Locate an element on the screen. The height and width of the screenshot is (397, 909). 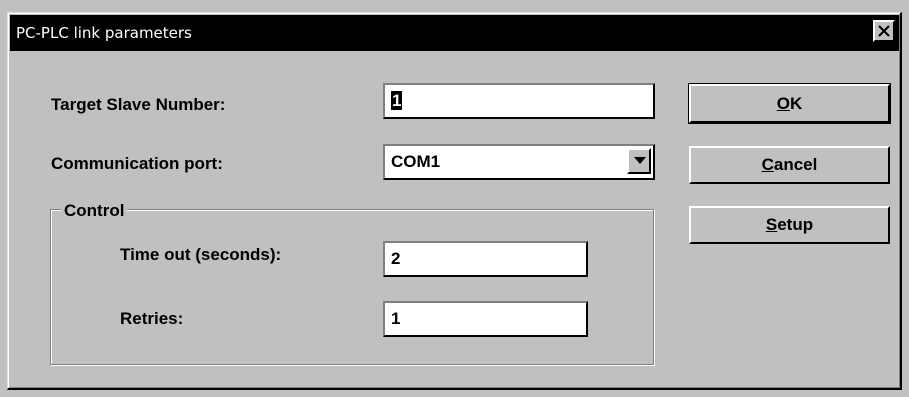
ok-button: OK is located at coordinates (789, 103).